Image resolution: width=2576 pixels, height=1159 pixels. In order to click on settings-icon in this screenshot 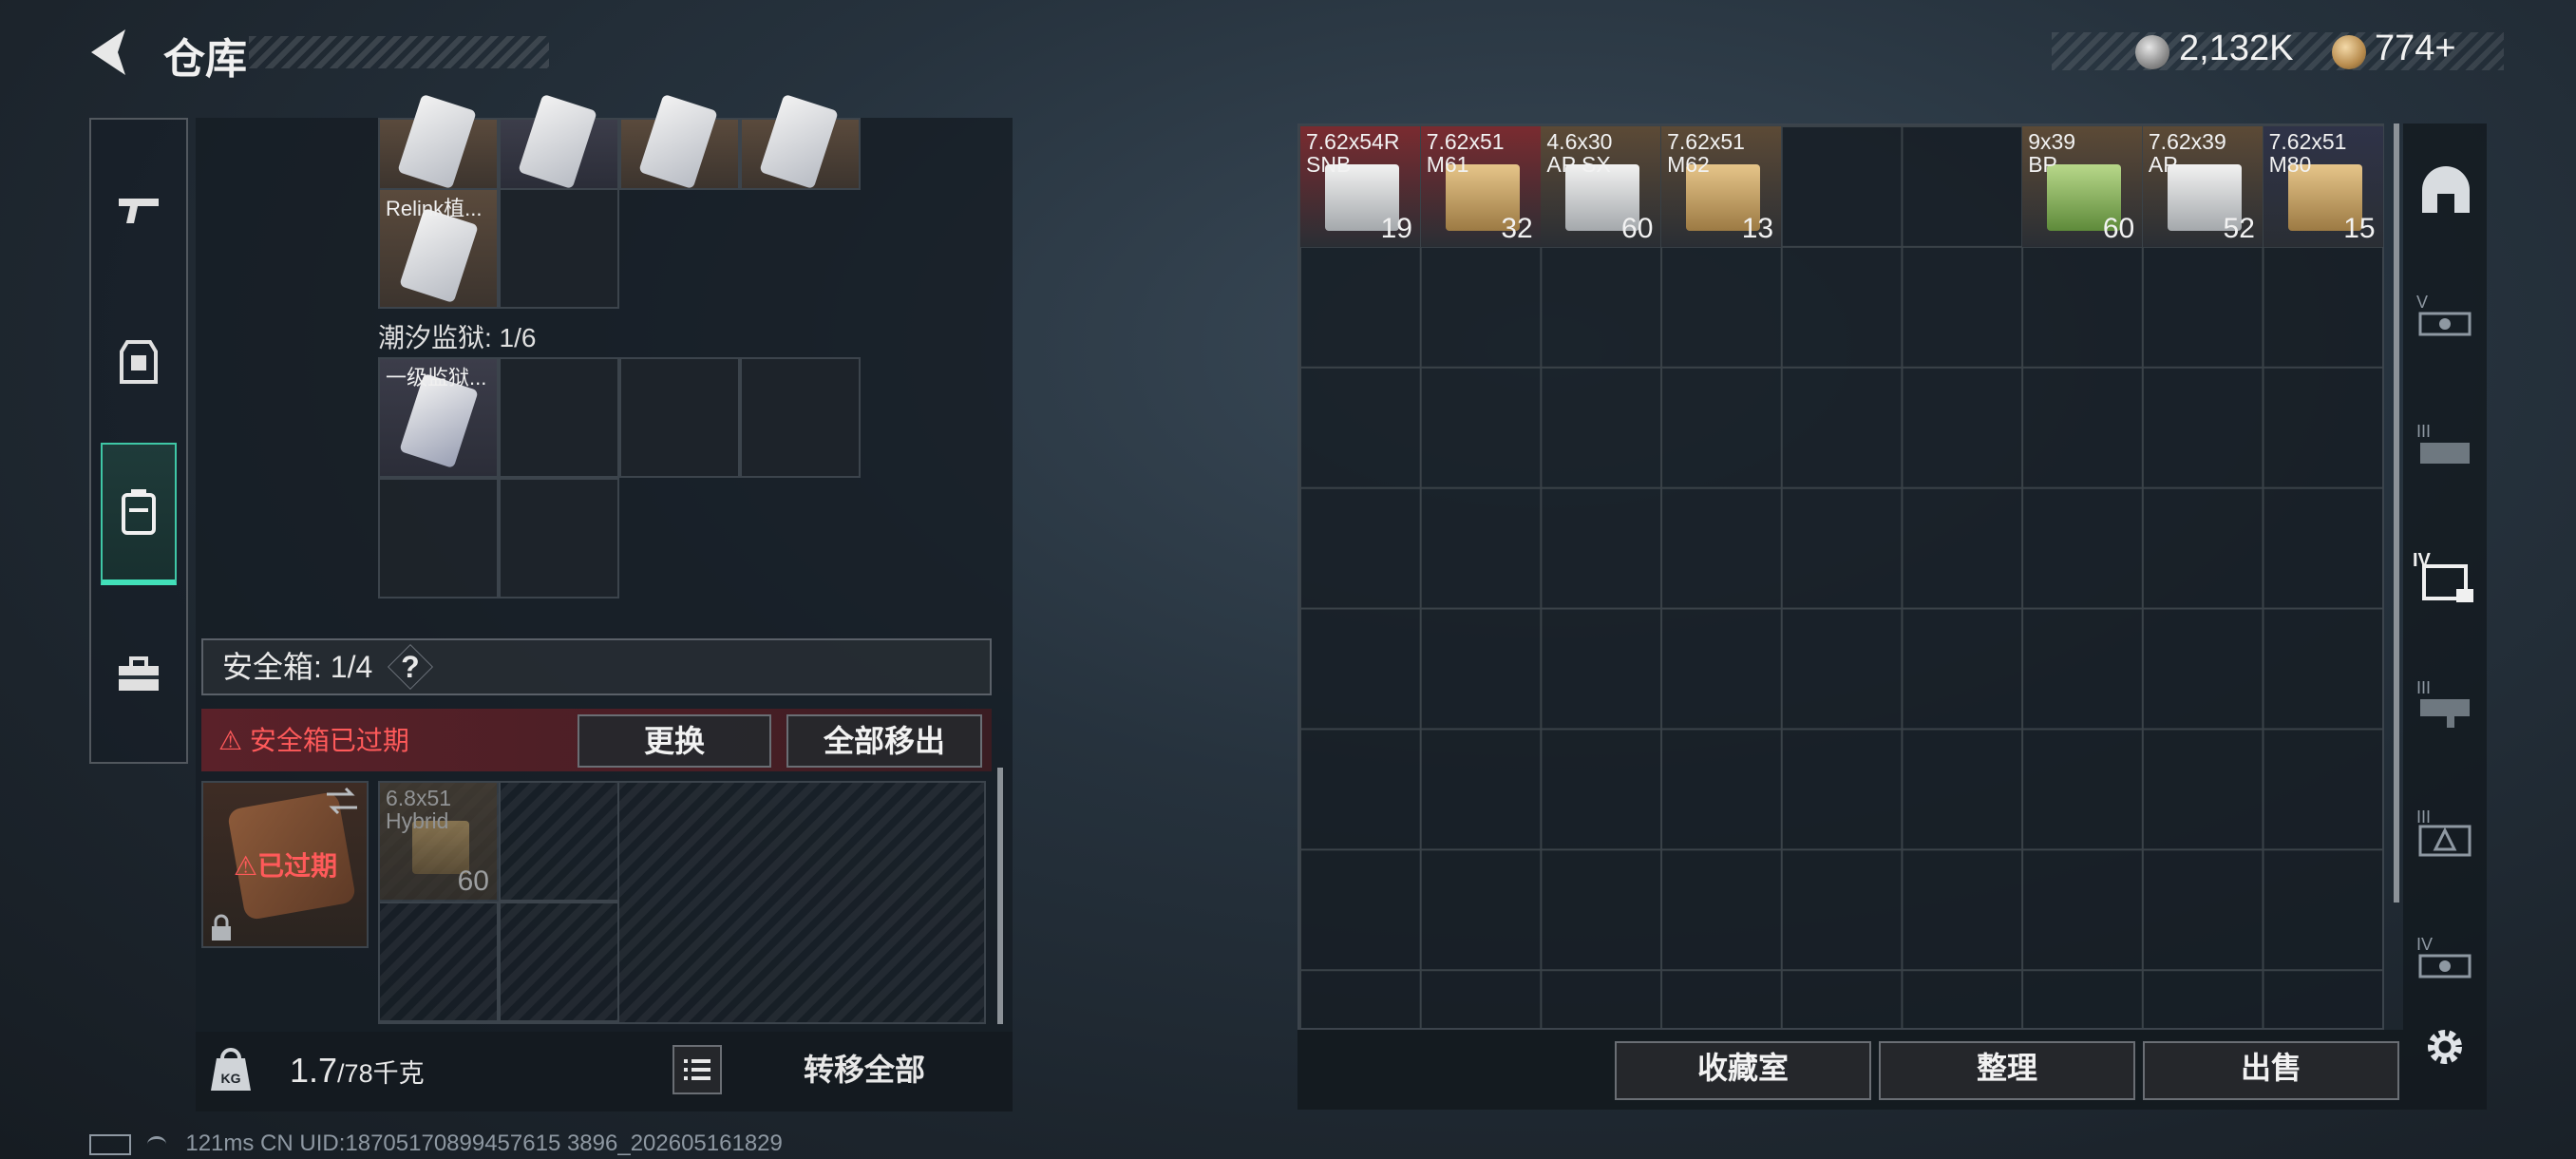, I will do `click(2445, 1047)`.